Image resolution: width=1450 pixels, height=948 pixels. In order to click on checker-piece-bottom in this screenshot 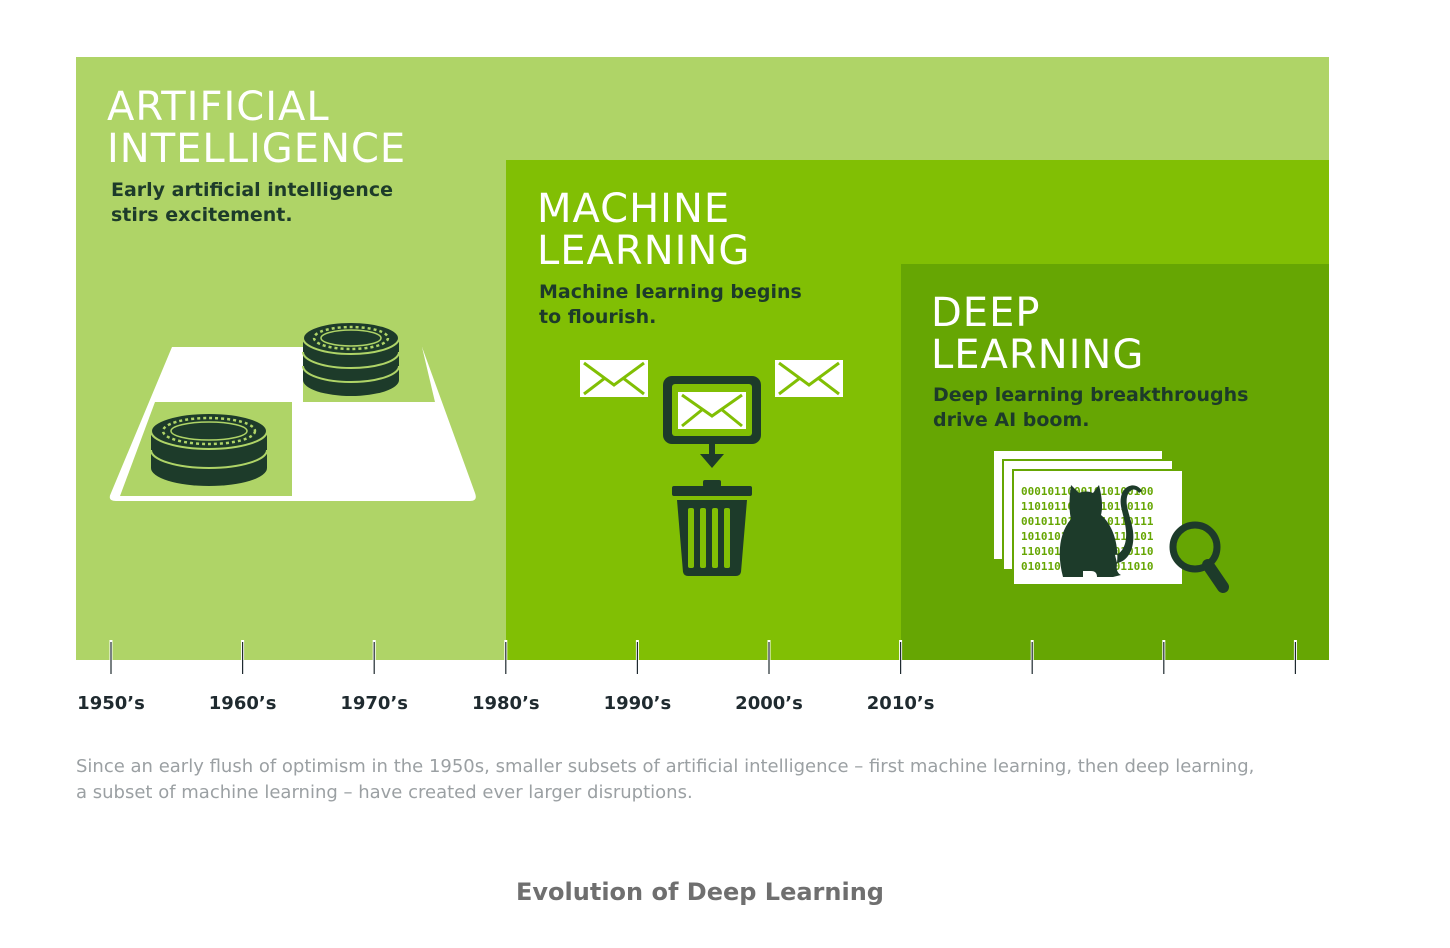, I will do `click(209, 449)`.